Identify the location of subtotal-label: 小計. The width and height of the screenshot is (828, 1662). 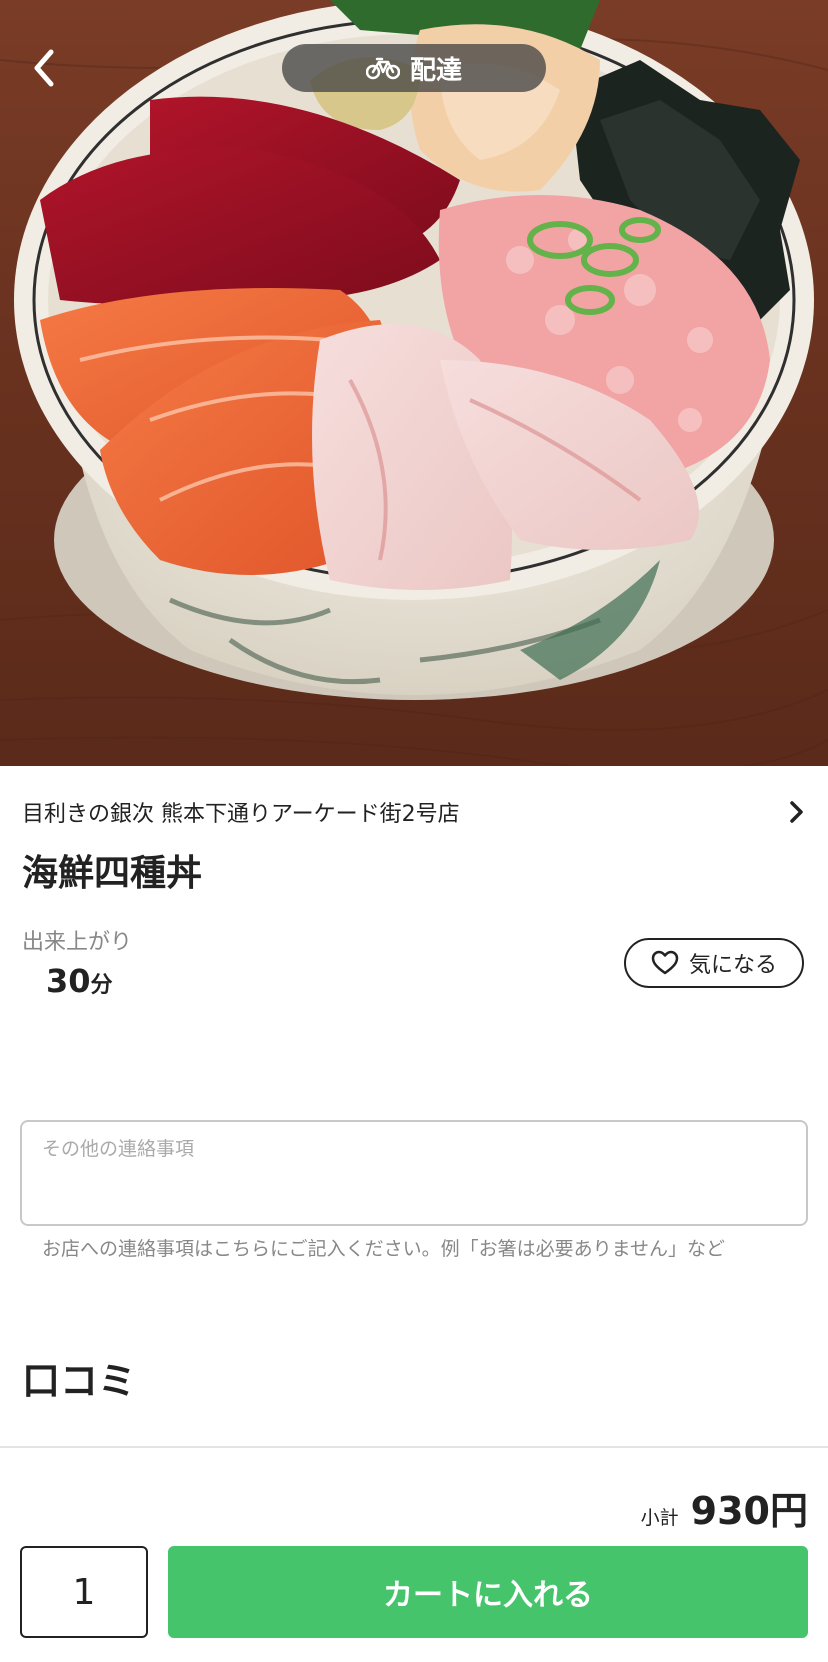
(659, 1518).